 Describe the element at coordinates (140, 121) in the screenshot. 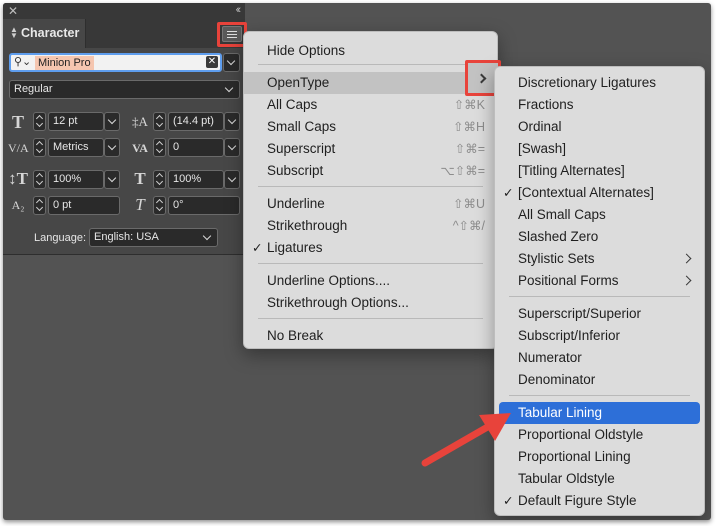

I see `leading-icon: ‡A` at that location.